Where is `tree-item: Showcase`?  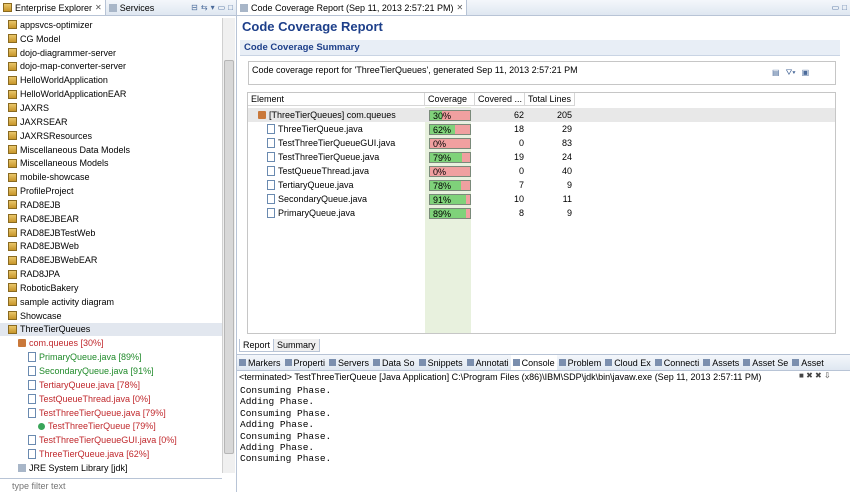 tree-item: Showcase is located at coordinates (111, 316).